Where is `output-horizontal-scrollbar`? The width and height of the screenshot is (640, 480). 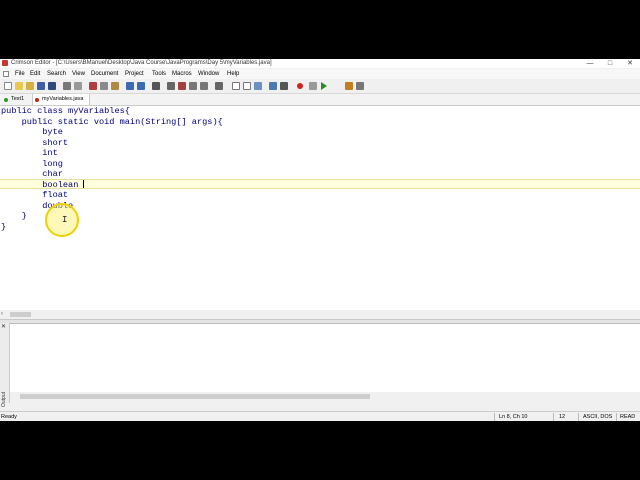
output-horizontal-scrollbar is located at coordinates (325, 396).